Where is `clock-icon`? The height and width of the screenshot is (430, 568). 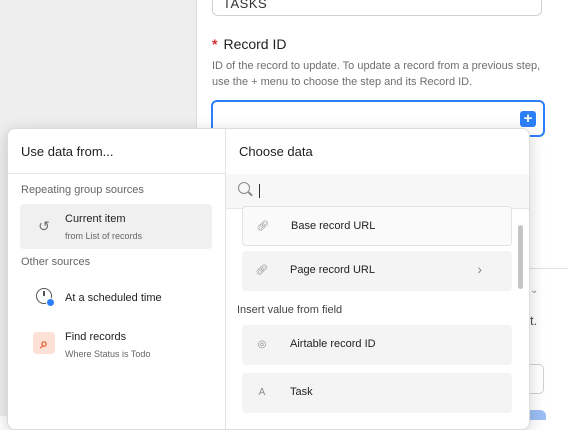
clock-icon is located at coordinates (45, 297).